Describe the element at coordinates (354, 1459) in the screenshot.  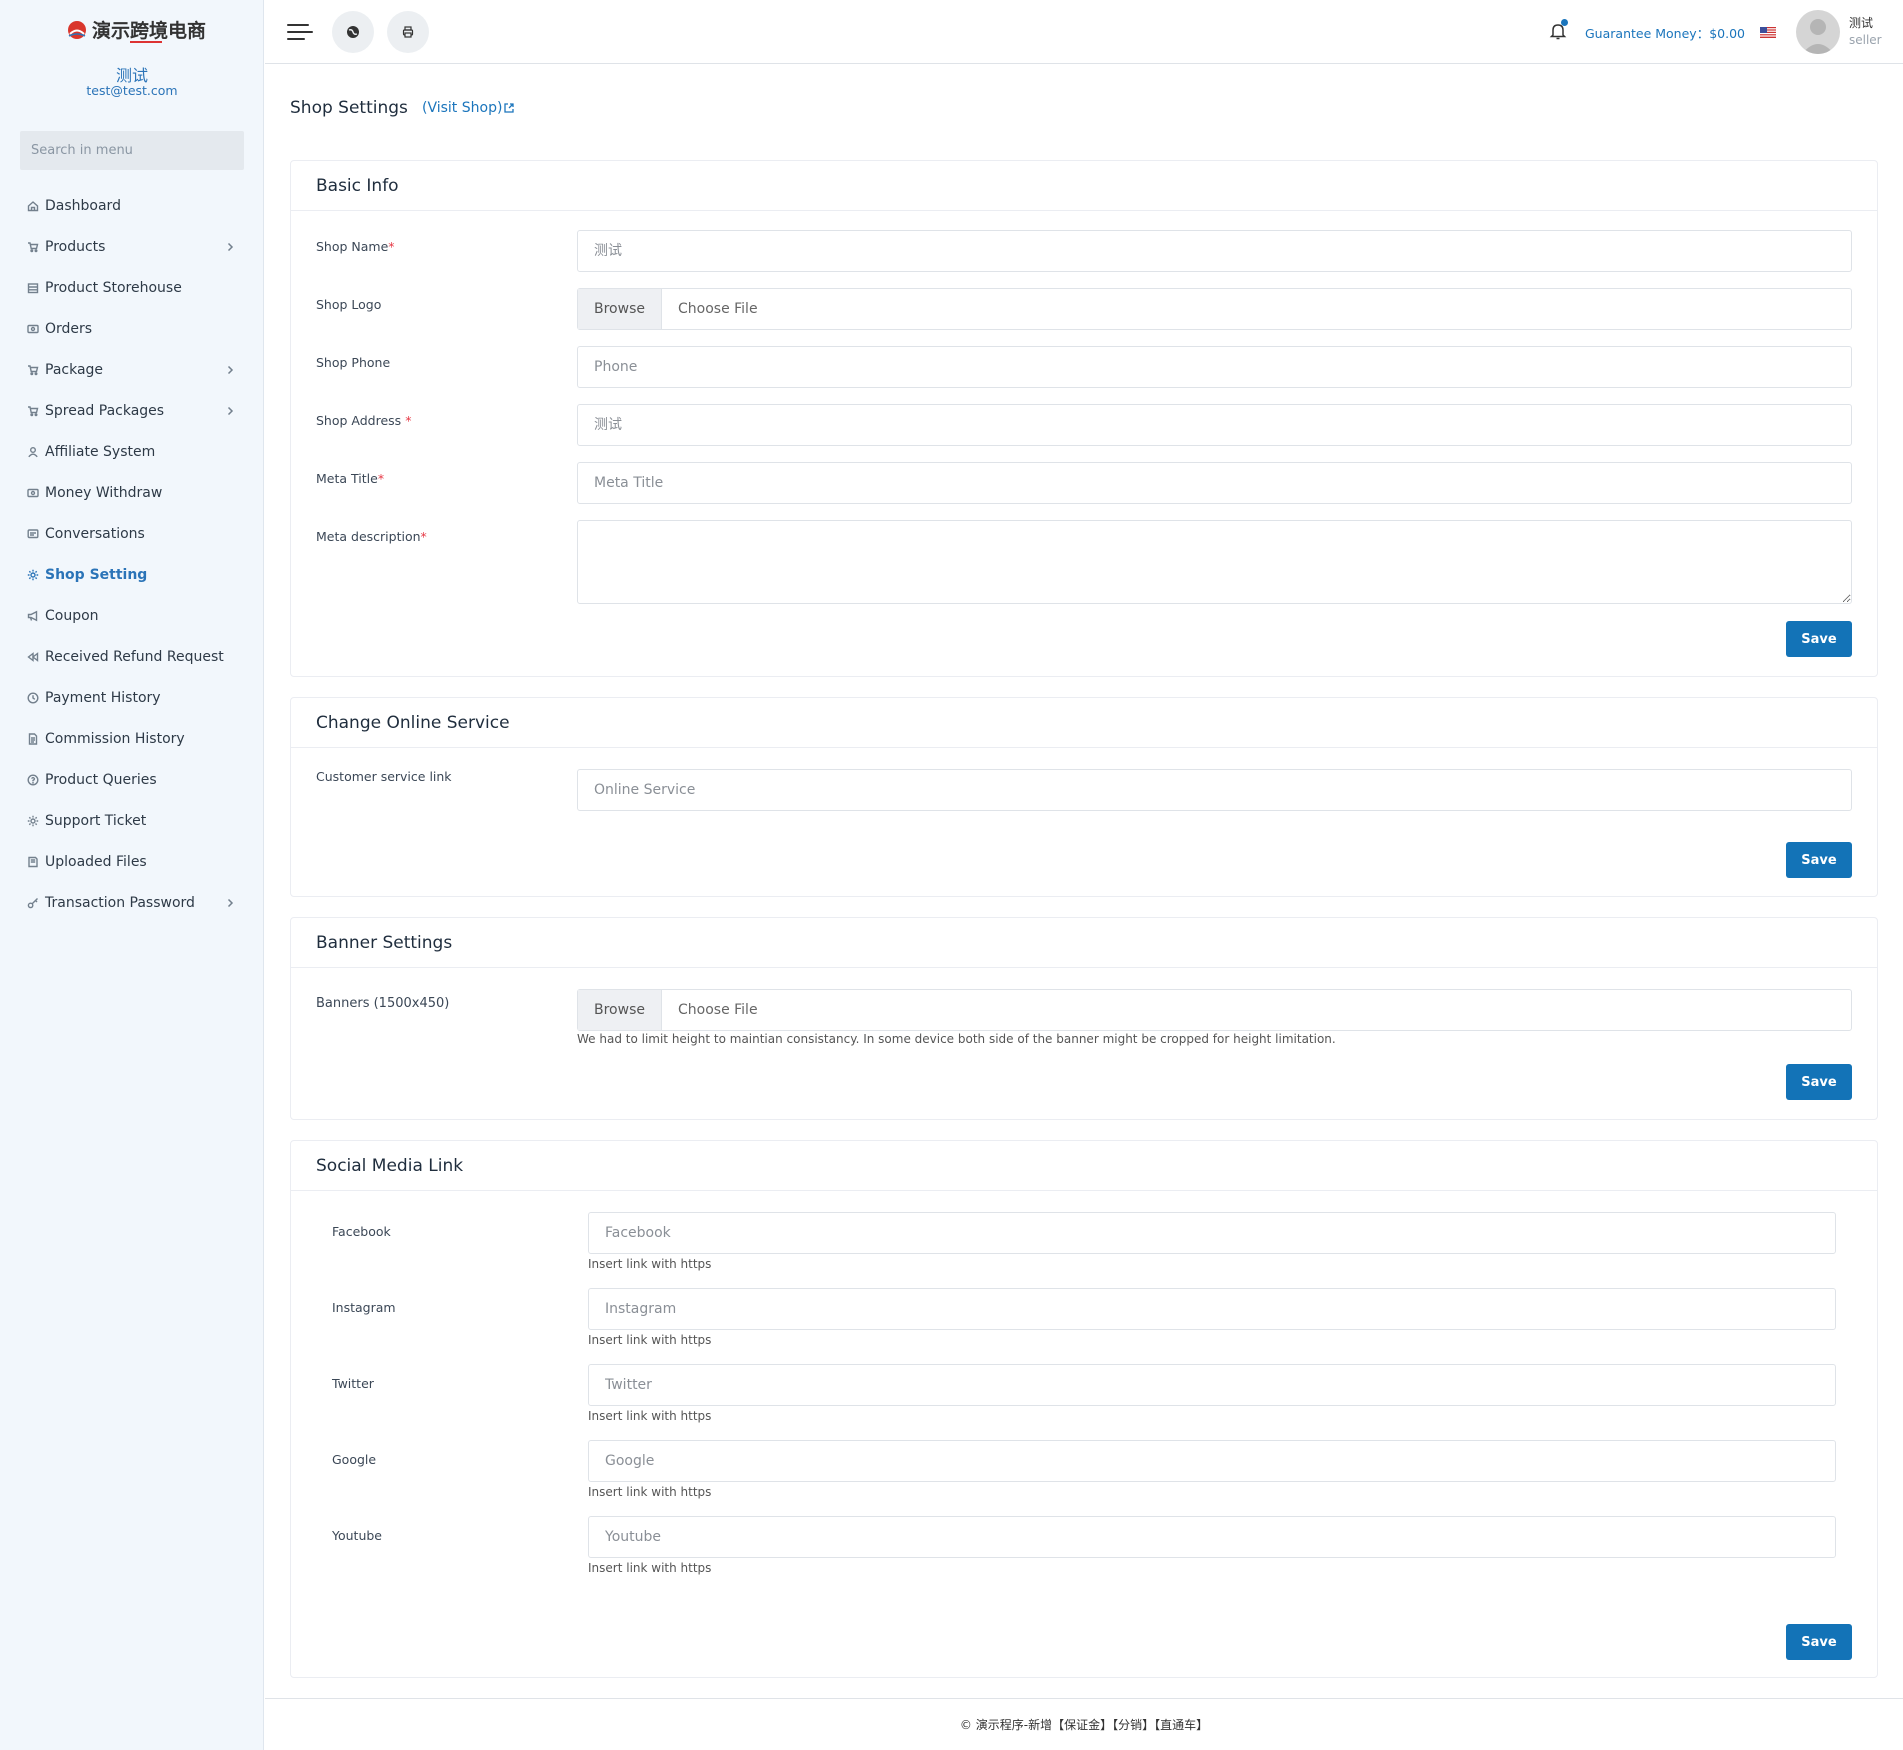
I see `social-label-google: Google` at that location.